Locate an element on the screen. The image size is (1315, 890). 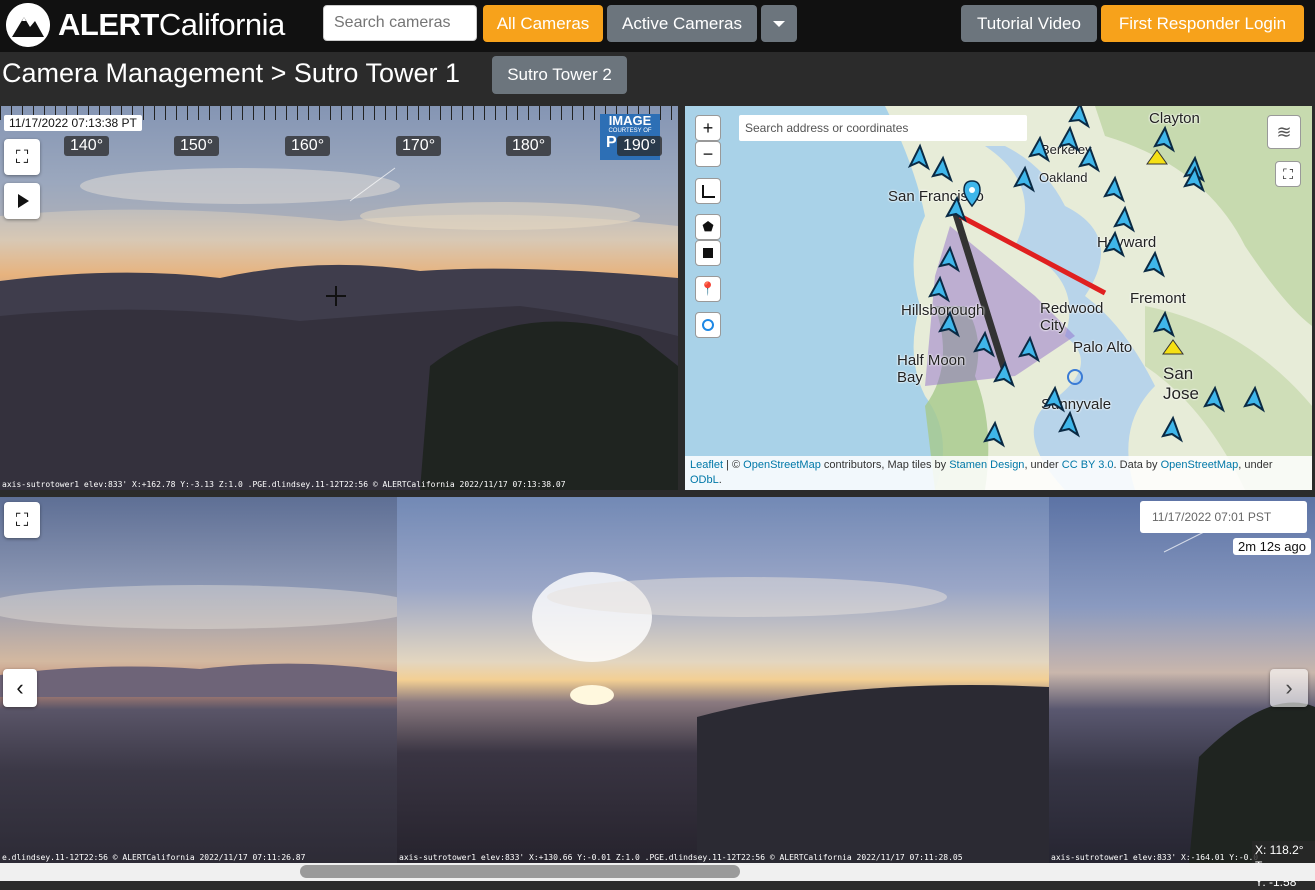
logo-mountain-icon is located at coordinates (28, 25).